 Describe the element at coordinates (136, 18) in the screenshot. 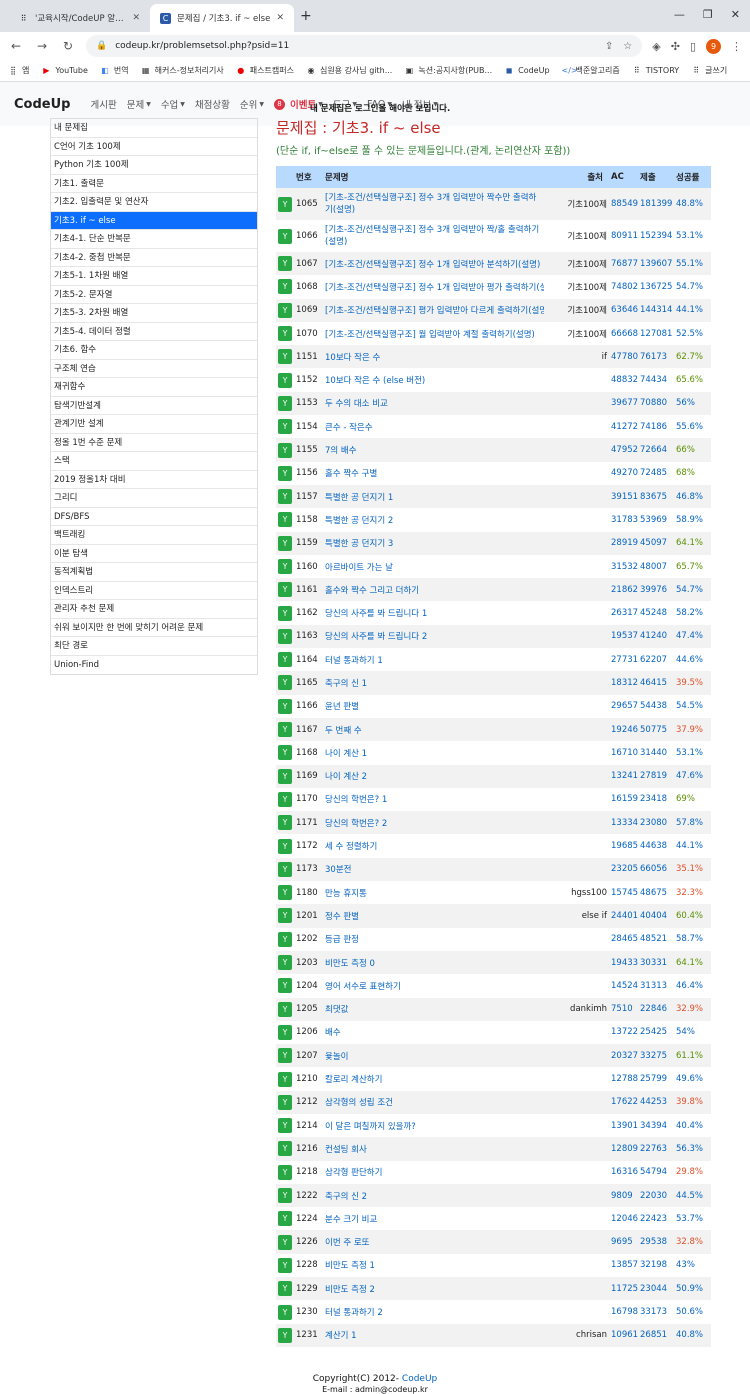

I see `close-tab-icon: ✕` at that location.